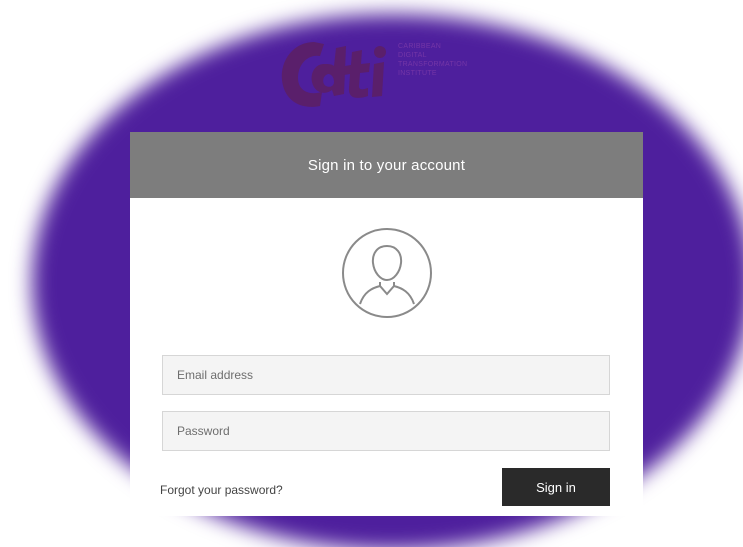  I want to click on cdti-logo-mark, so click(333, 74).